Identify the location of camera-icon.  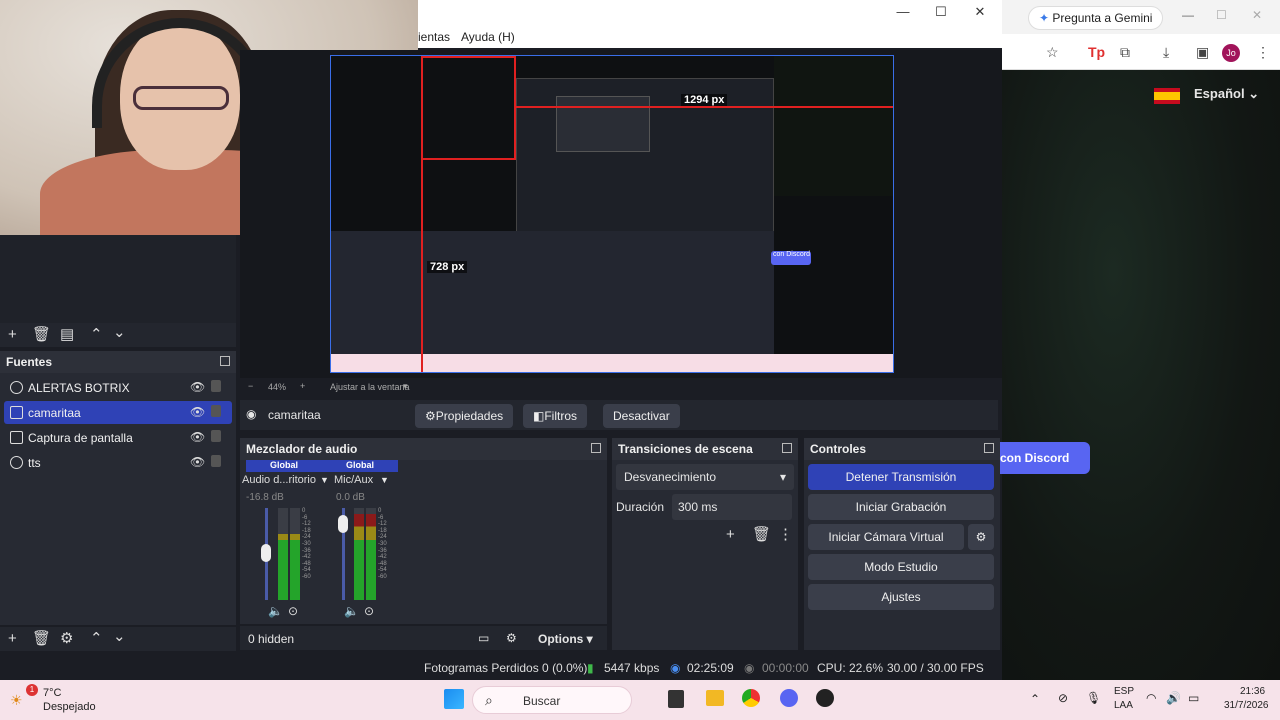
(16, 412).